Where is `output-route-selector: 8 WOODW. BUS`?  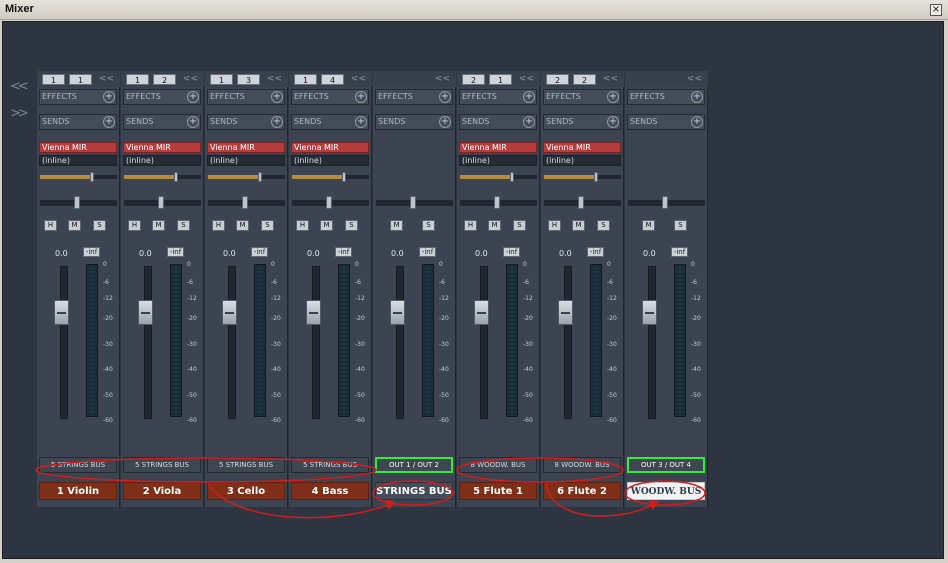 output-route-selector: 8 WOODW. BUS is located at coordinates (498, 465).